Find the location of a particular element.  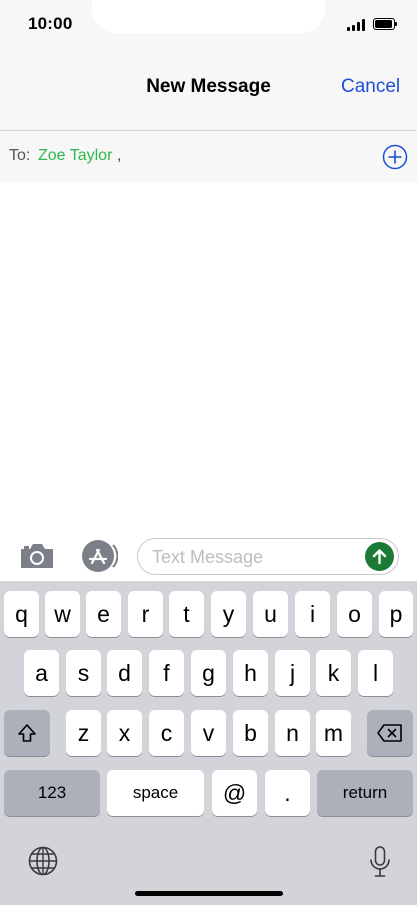

shift-icon is located at coordinates (27, 733).